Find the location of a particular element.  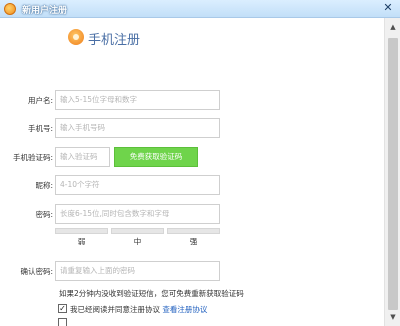

phone-row: 手机号: 输入手机号码 is located at coordinates (192, 128).